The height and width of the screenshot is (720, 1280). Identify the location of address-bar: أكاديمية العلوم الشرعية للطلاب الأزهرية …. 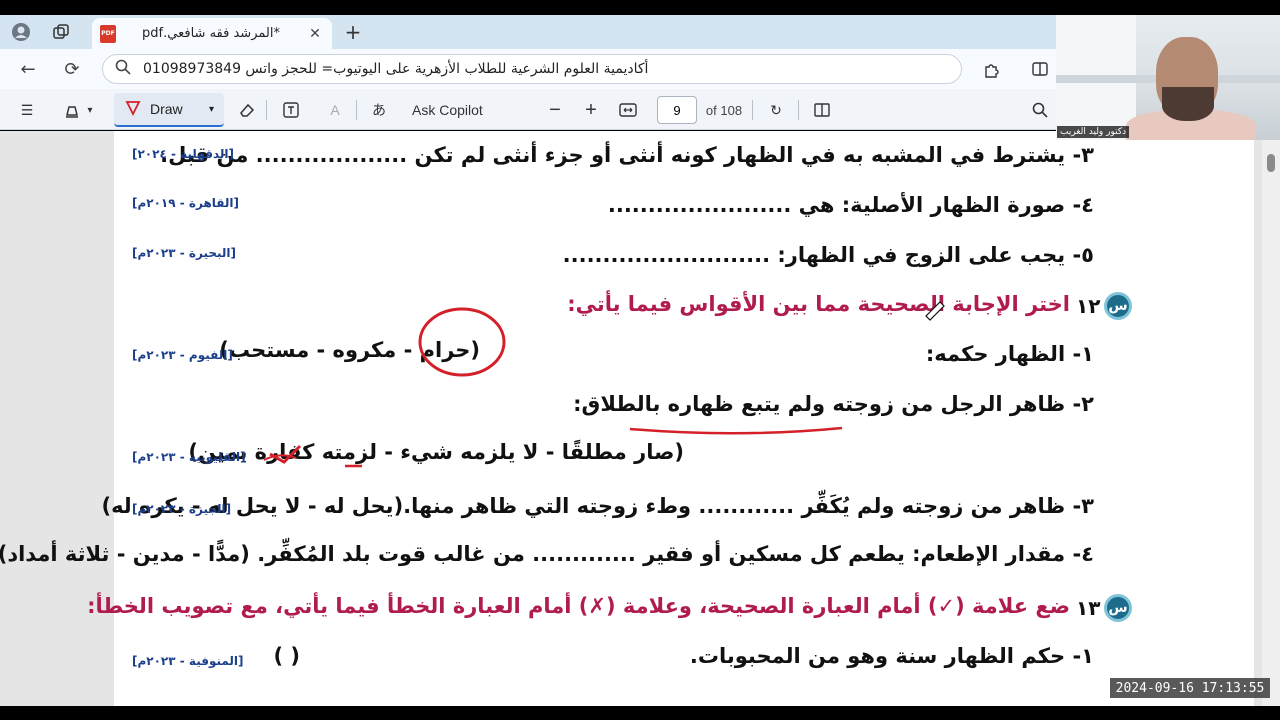
(532, 69).